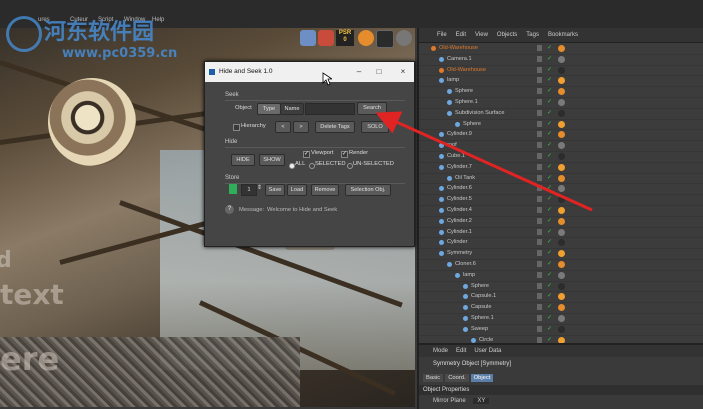 Image resolution: width=703 pixels, height=409 pixels. Describe the element at coordinates (325, 190) in the screenshot. I see `remove-button: Remove` at that location.